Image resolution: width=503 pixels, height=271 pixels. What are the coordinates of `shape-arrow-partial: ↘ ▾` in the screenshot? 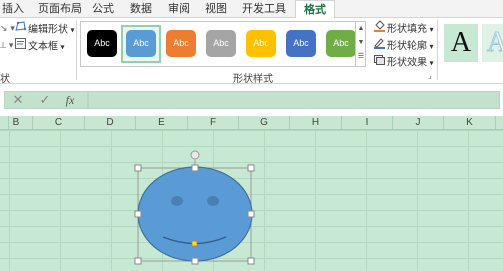 It's located at (7, 29).